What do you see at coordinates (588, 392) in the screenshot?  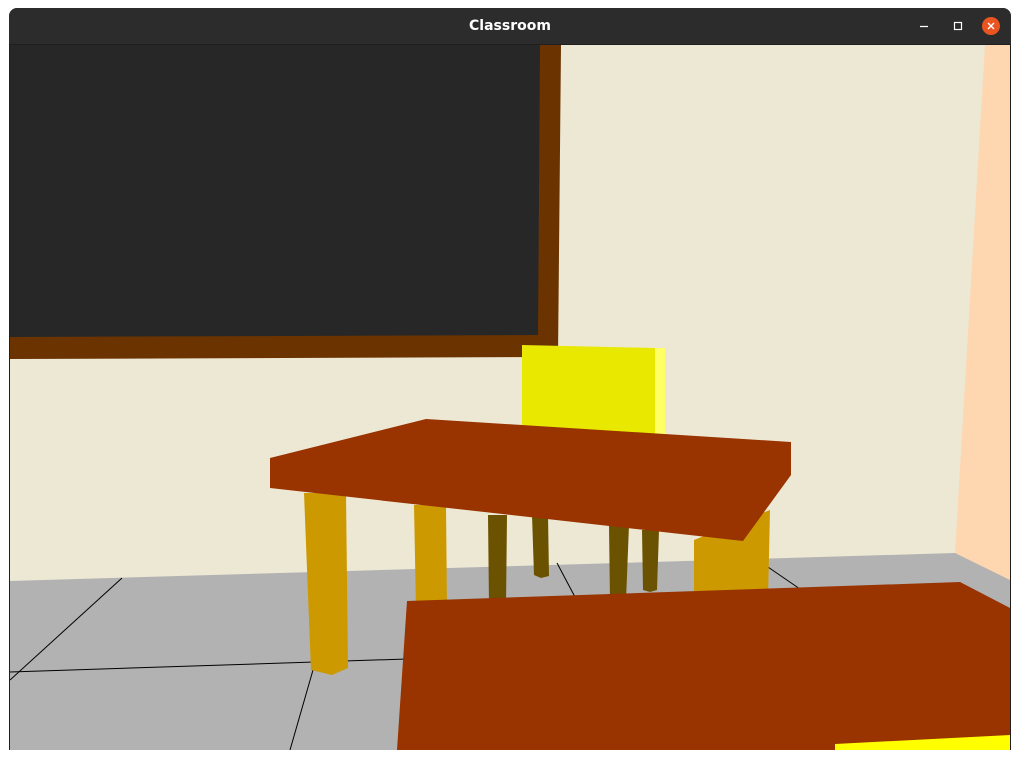 I see `chair-back` at bounding box center [588, 392].